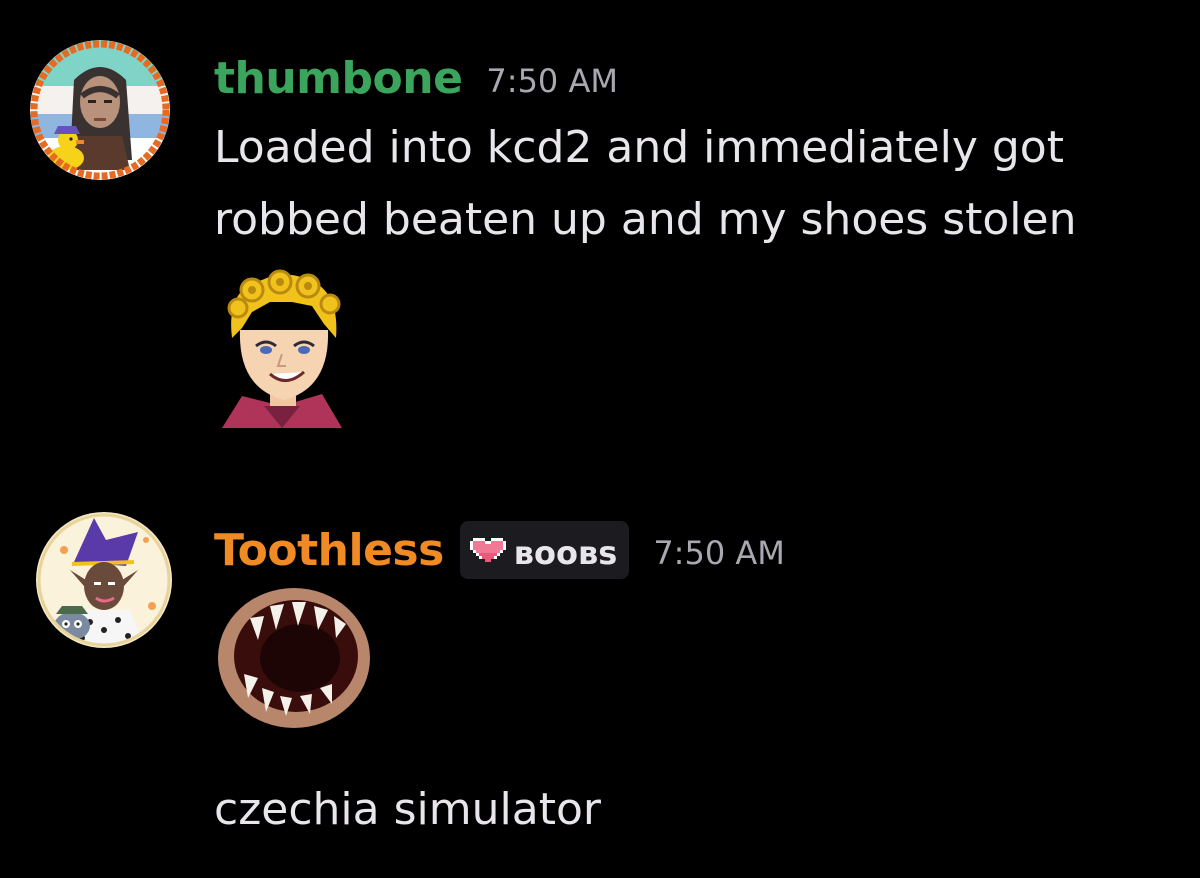 The height and width of the screenshot is (878, 1200). Describe the element at coordinates (487, 550) in the screenshot. I see `pixel-heart-icon` at that location.